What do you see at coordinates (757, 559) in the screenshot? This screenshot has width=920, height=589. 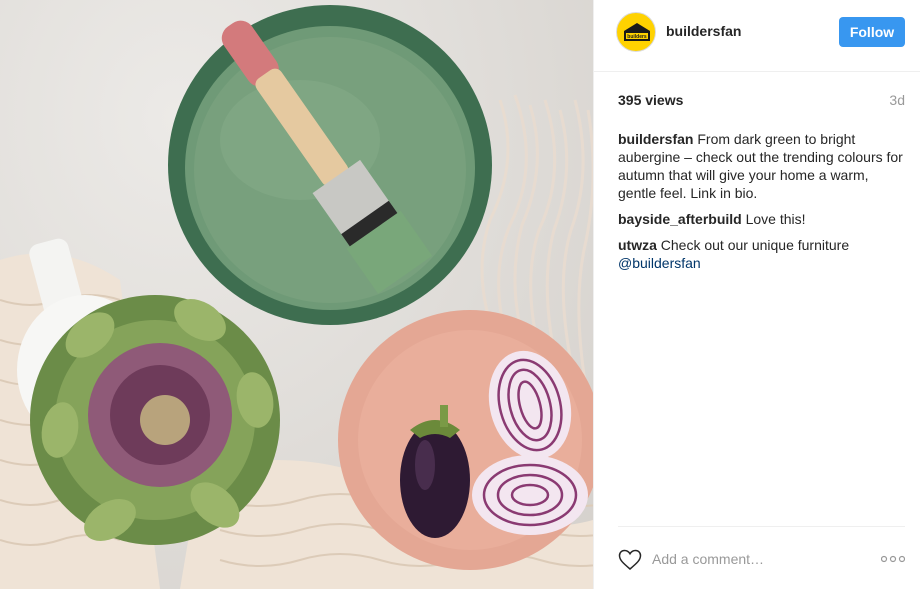 I see `add-comment-input` at bounding box center [757, 559].